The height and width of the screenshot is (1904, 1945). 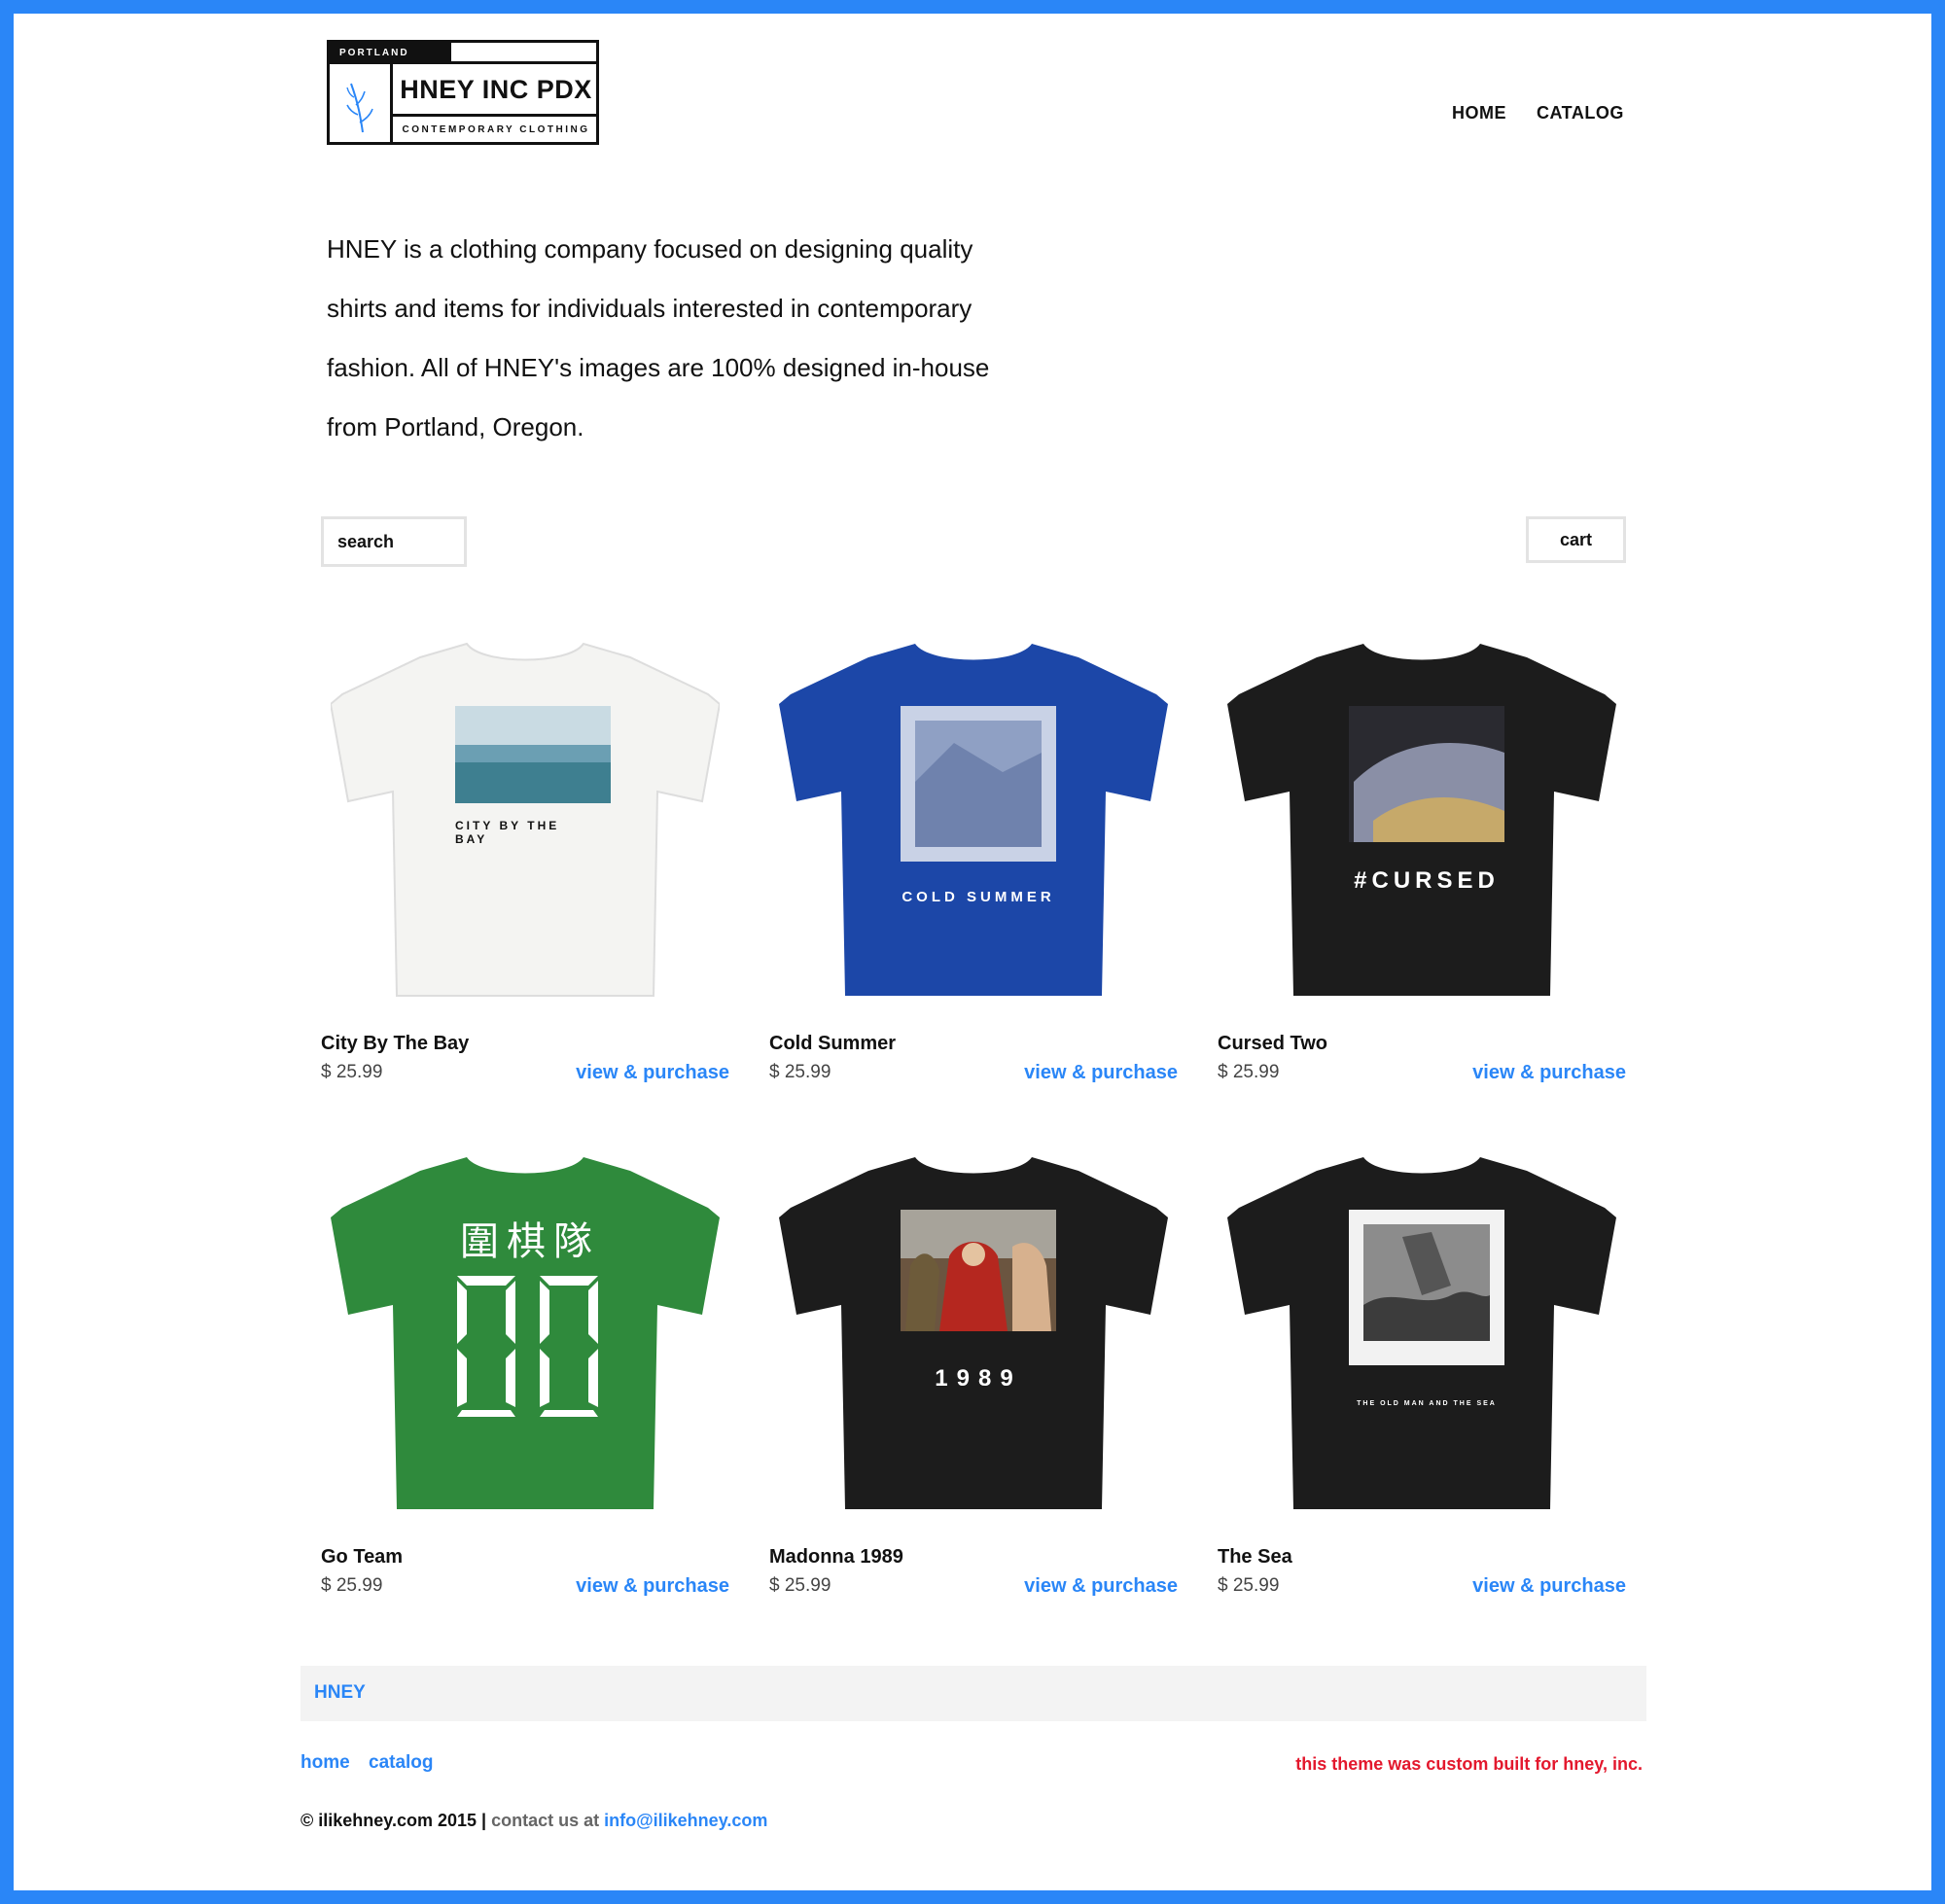 What do you see at coordinates (394, 1820) in the screenshot?
I see `copyright-text: © ilikehney.com 2015 |` at bounding box center [394, 1820].